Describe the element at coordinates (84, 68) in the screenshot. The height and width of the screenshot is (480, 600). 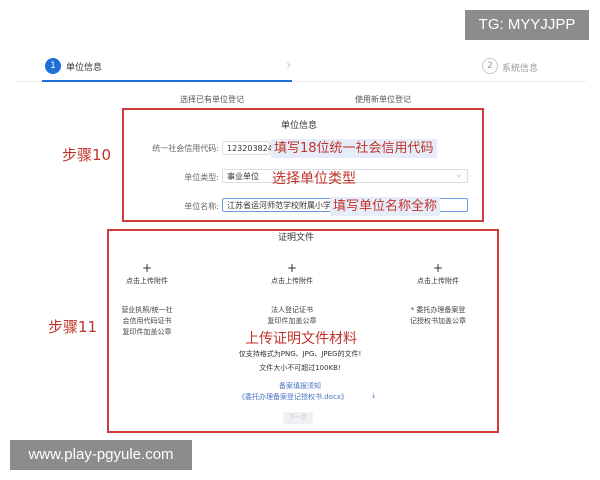
I see `step-1-label: 单位信息` at that location.